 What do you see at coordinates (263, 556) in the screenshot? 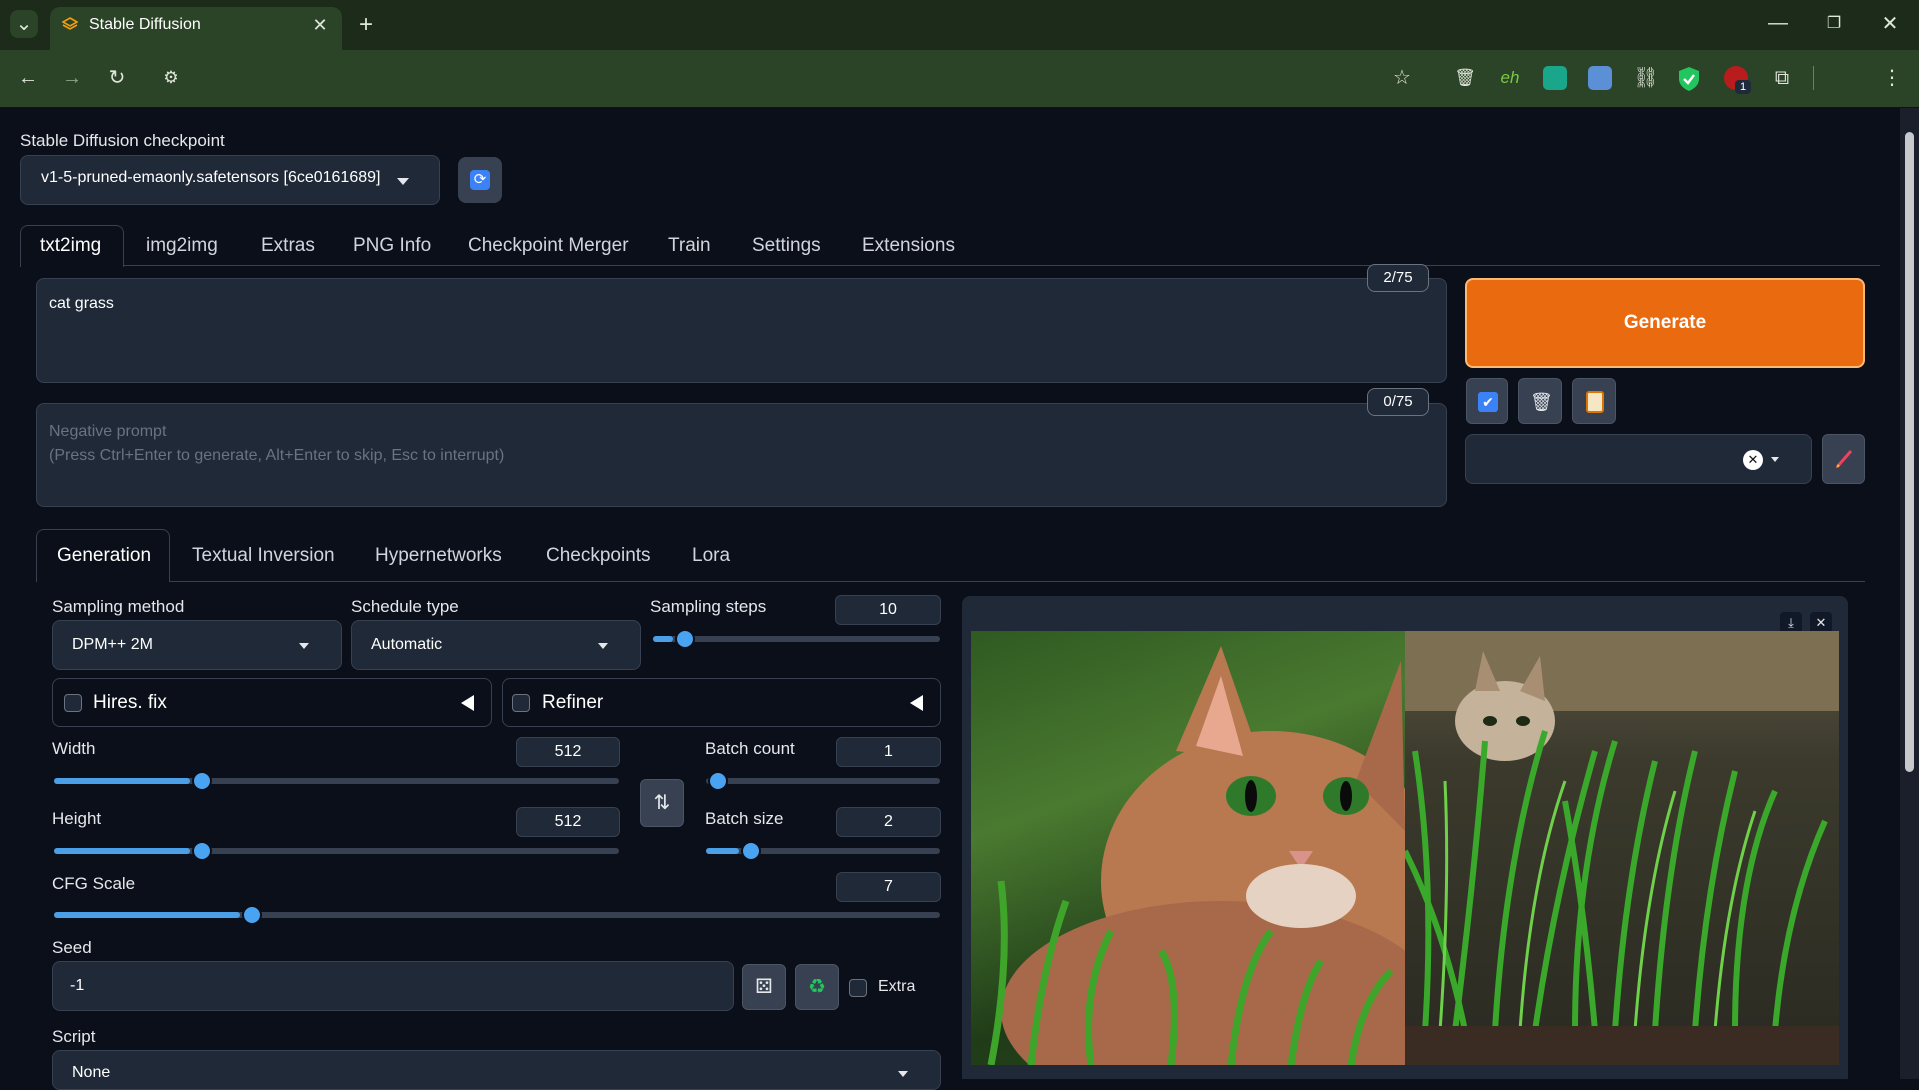
I see `tab-textual-inversion: Textual Inversion` at bounding box center [263, 556].